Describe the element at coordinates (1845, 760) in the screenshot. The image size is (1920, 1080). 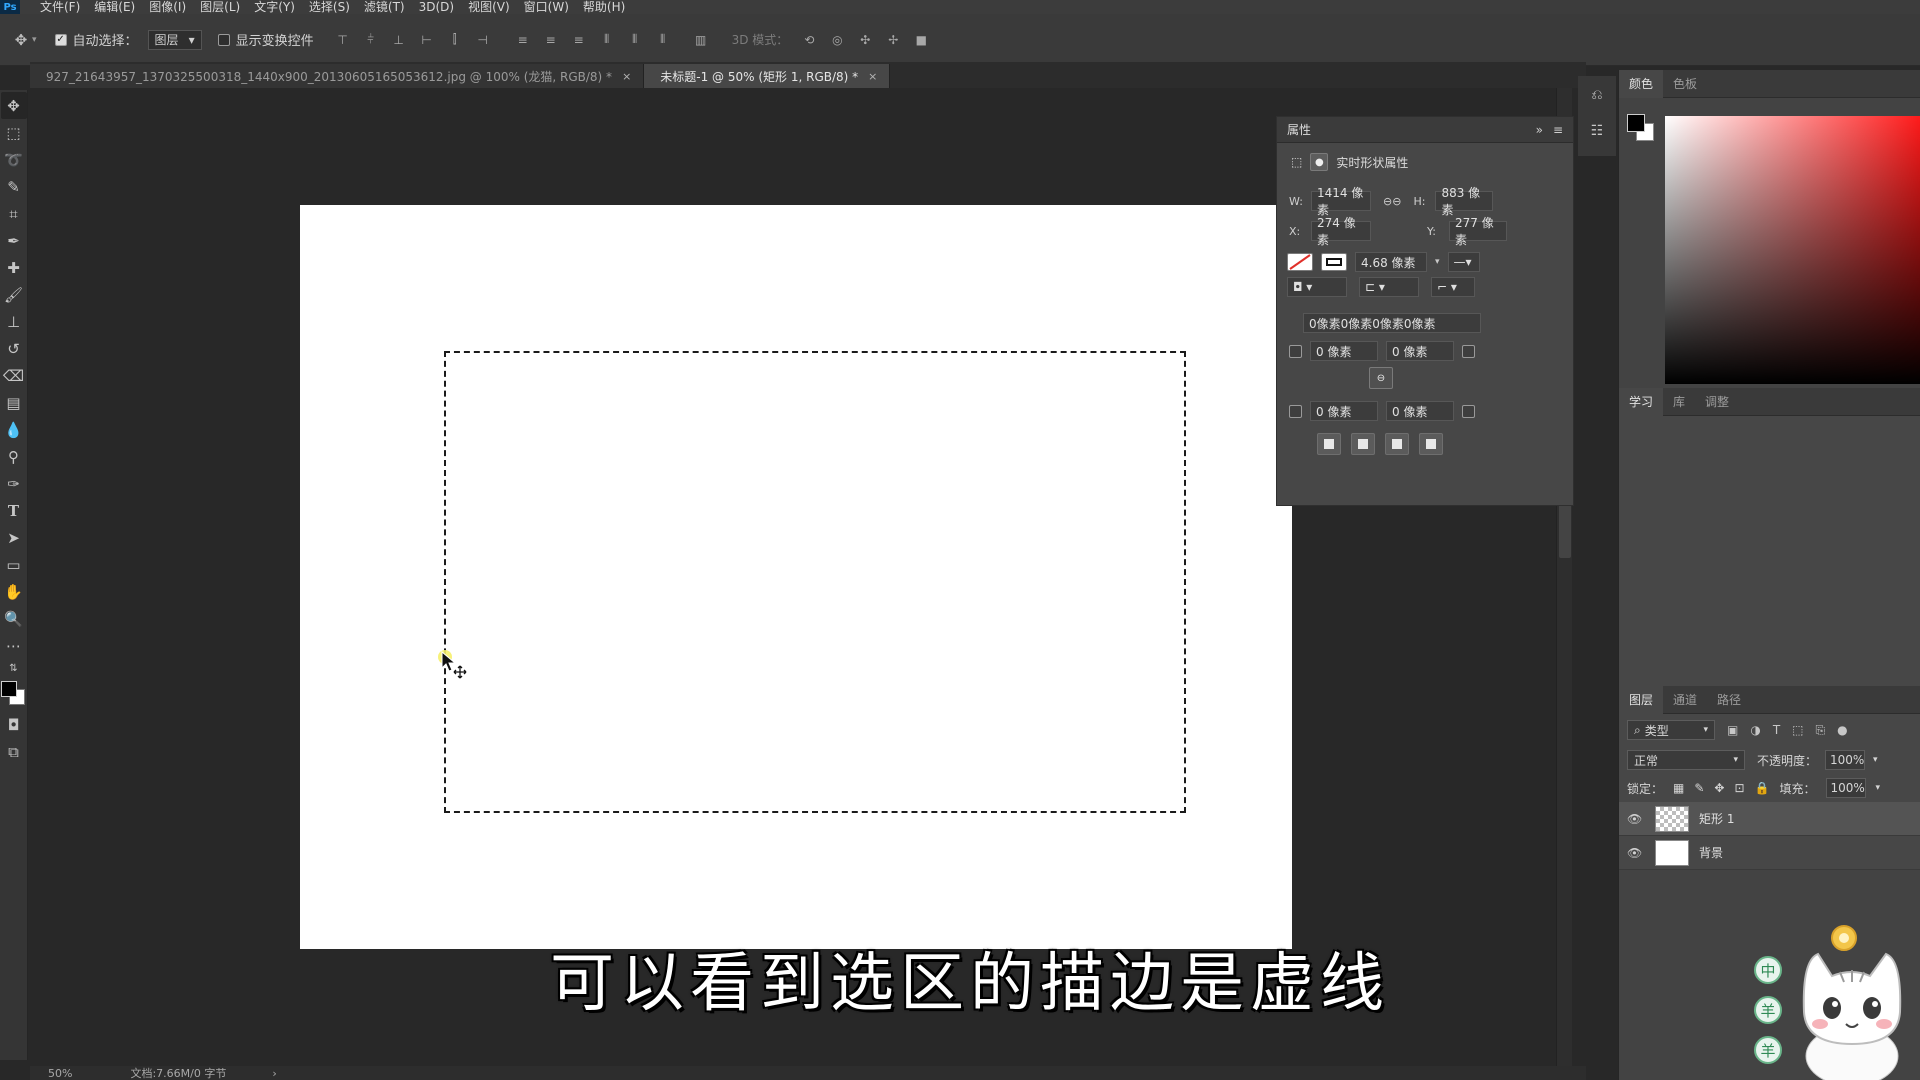
I see `opacity-field: 100%` at that location.